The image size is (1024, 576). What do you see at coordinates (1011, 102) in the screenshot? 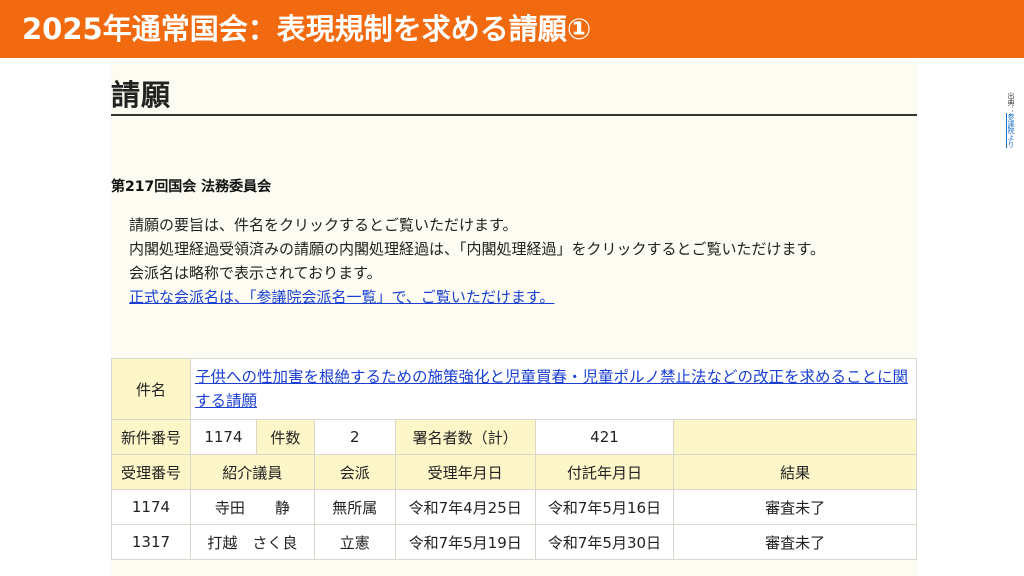
I see `source-label: 出典：` at bounding box center [1011, 102].